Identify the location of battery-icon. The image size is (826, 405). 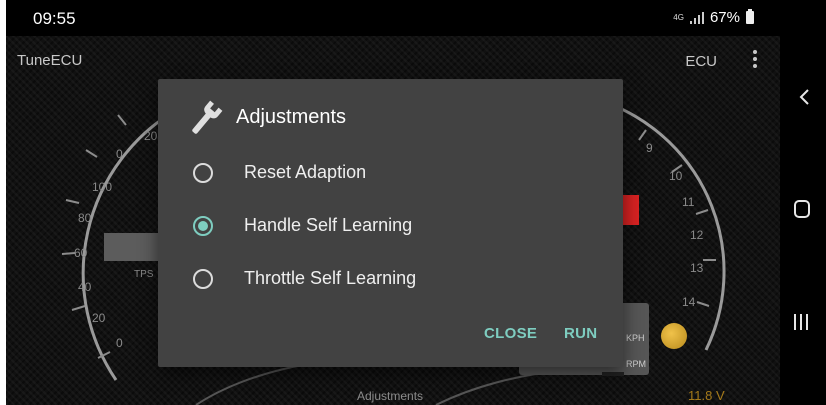
(750, 16).